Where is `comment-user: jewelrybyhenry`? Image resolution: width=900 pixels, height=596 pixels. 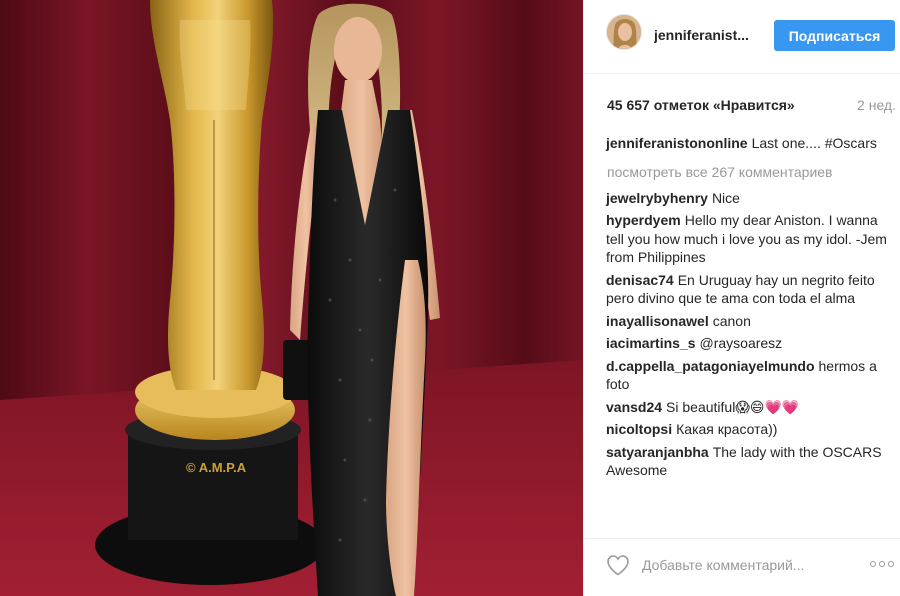 comment-user: jewelrybyhenry is located at coordinates (657, 198).